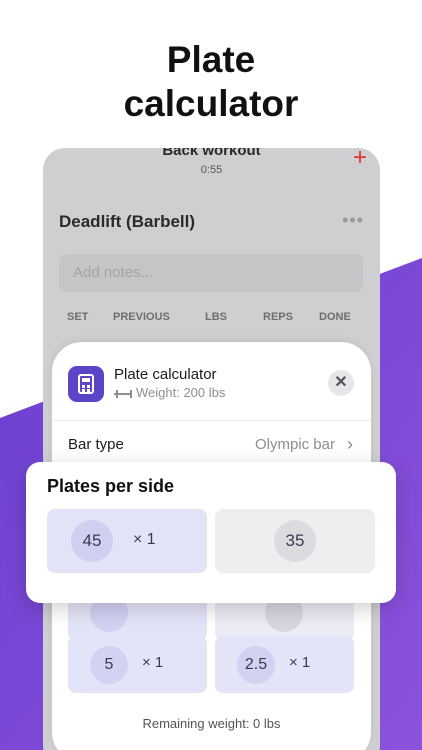  I want to click on weight-text: Weight: 200 lbs, so click(181, 392).